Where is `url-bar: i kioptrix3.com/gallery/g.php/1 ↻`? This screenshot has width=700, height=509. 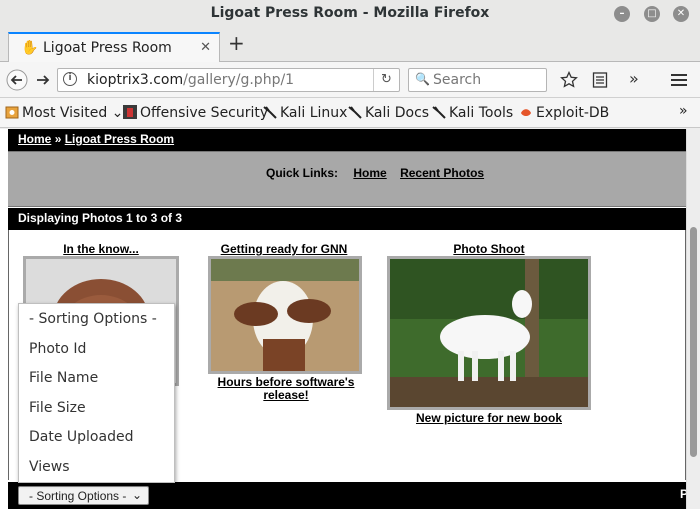 url-bar: i kioptrix3.com/gallery/g.php/1 ↻ is located at coordinates (228, 80).